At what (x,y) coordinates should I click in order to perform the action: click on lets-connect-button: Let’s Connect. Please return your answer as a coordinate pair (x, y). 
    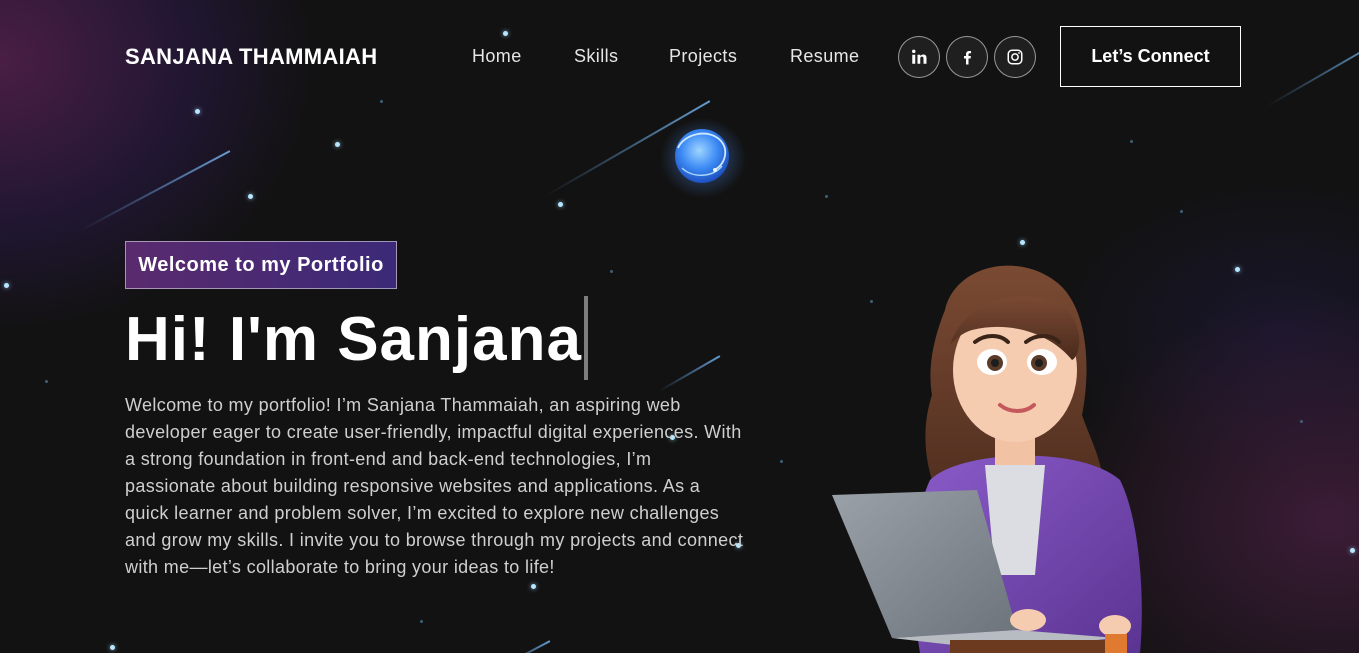
    Looking at the image, I should click on (1150, 56).